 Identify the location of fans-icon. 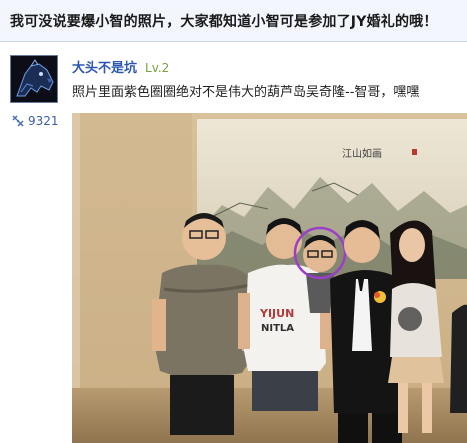
(18, 121).